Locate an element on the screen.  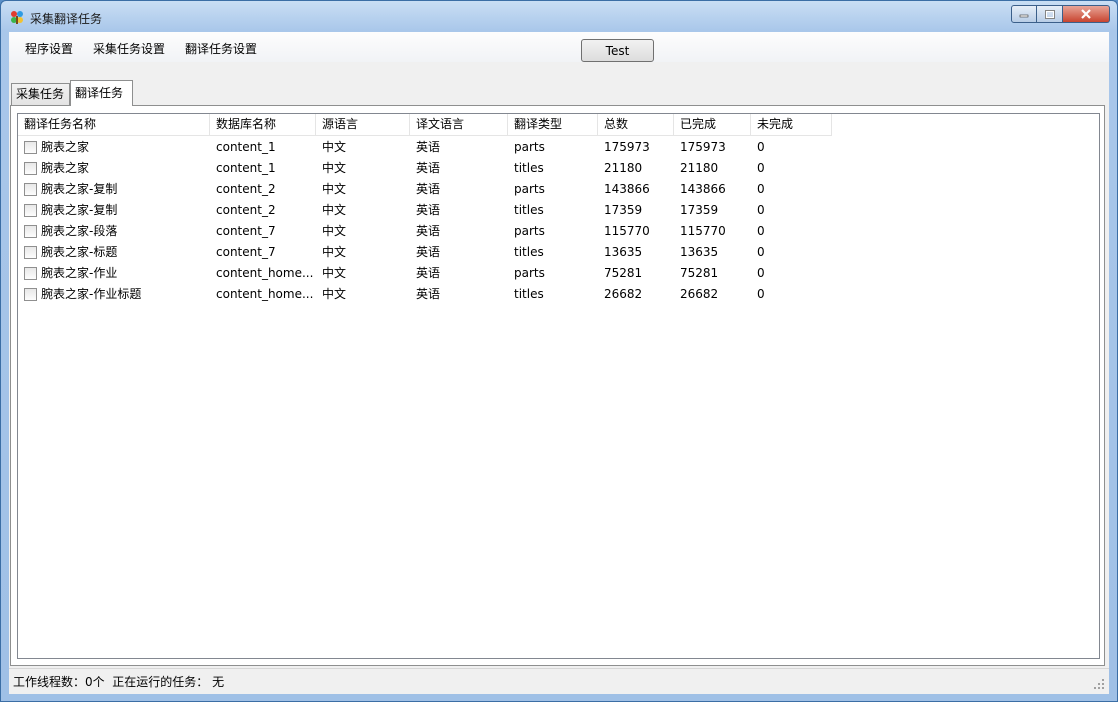
cell-task-name: 腕表之家-作业标题 is located at coordinates (114, 294).